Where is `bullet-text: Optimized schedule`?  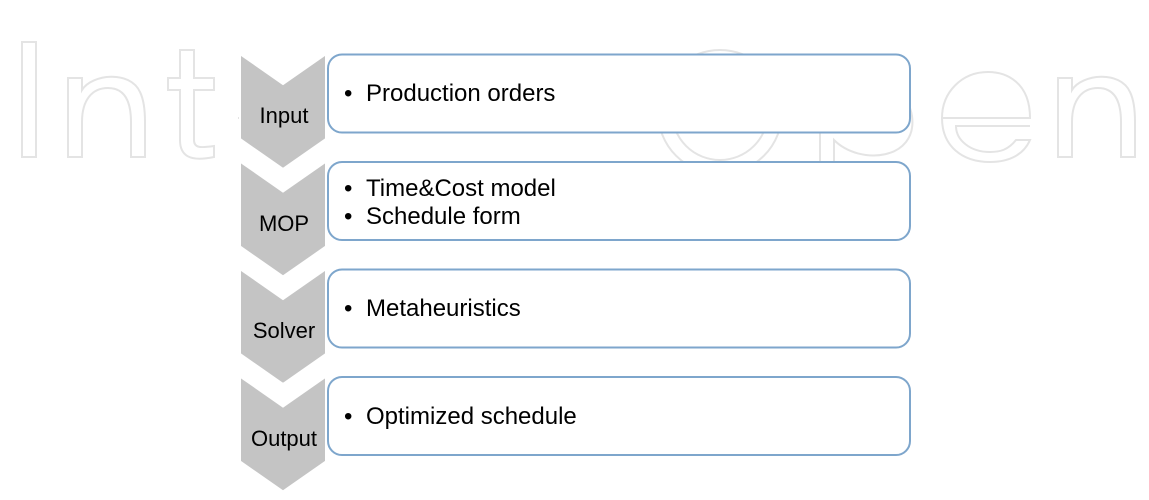
bullet-text: Optimized schedule is located at coordinates (471, 416).